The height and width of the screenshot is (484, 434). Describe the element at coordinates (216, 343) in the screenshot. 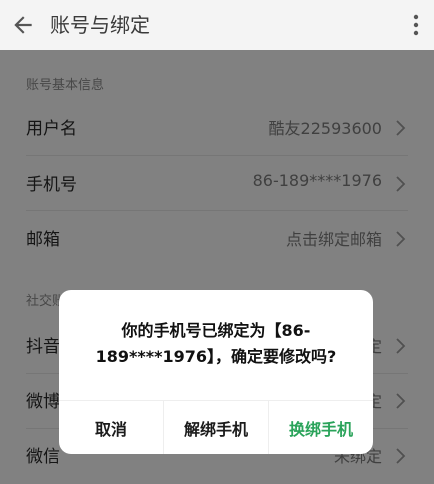

I see `dialog-message: 你的手机号已绑定为【86-189****1976】，确定要修改吗?` at that location.